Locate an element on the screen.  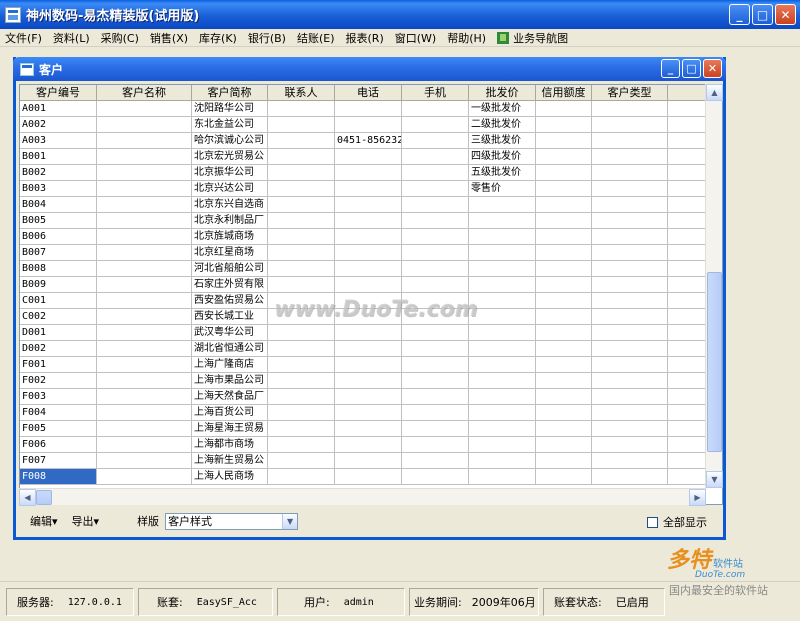
table-cell: 上海广隆商店 is located at coordinates (230, 365).